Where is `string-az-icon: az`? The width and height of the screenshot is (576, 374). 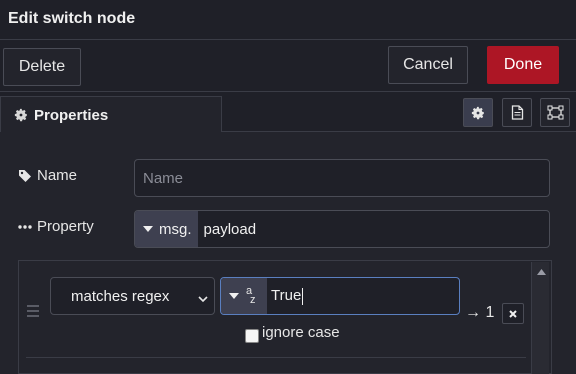 string-az-icon: az is located at coordinates (251, 295).